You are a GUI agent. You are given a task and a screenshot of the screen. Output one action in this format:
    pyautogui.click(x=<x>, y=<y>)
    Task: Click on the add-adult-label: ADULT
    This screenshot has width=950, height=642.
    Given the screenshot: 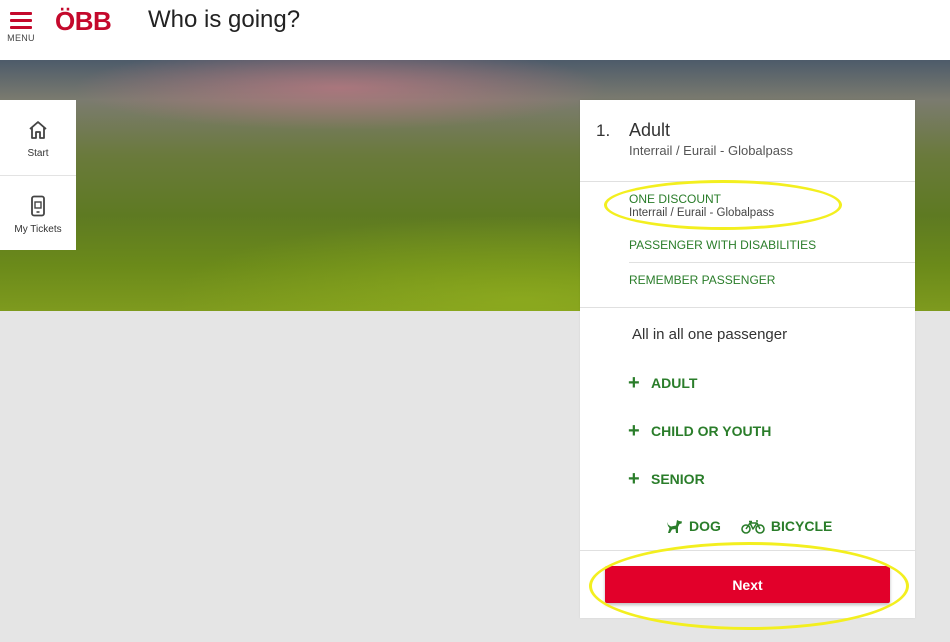 What is the action you would take?
    pyautogui.click(x=674, y=383)
    